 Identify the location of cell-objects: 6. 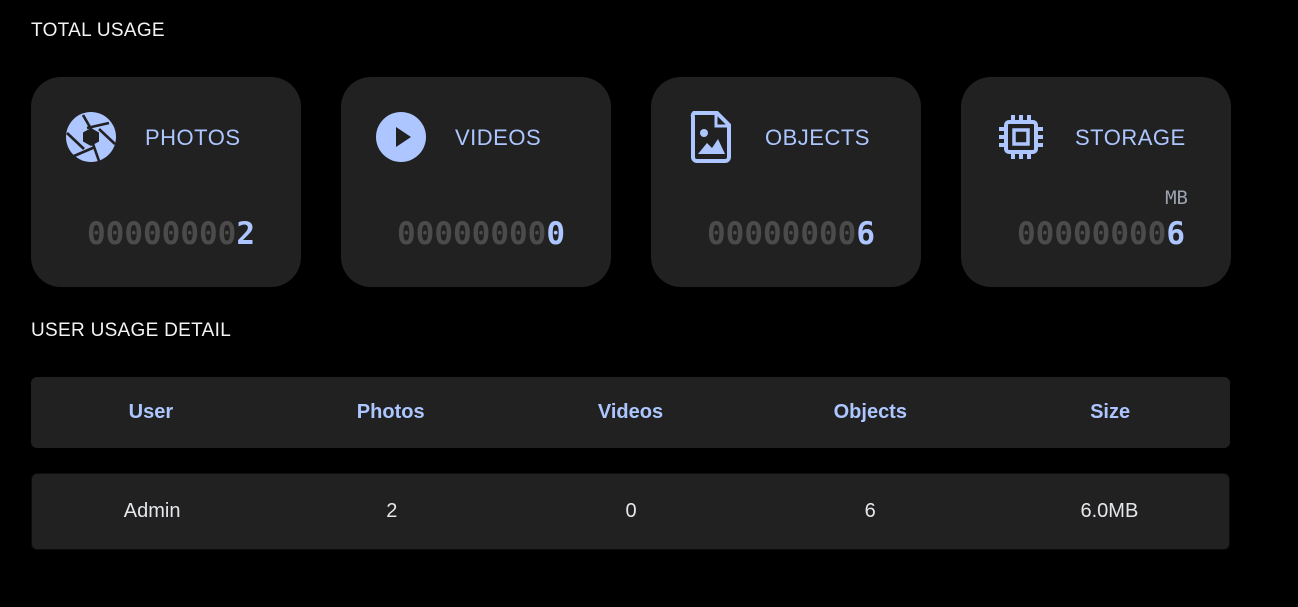
(870, 511).